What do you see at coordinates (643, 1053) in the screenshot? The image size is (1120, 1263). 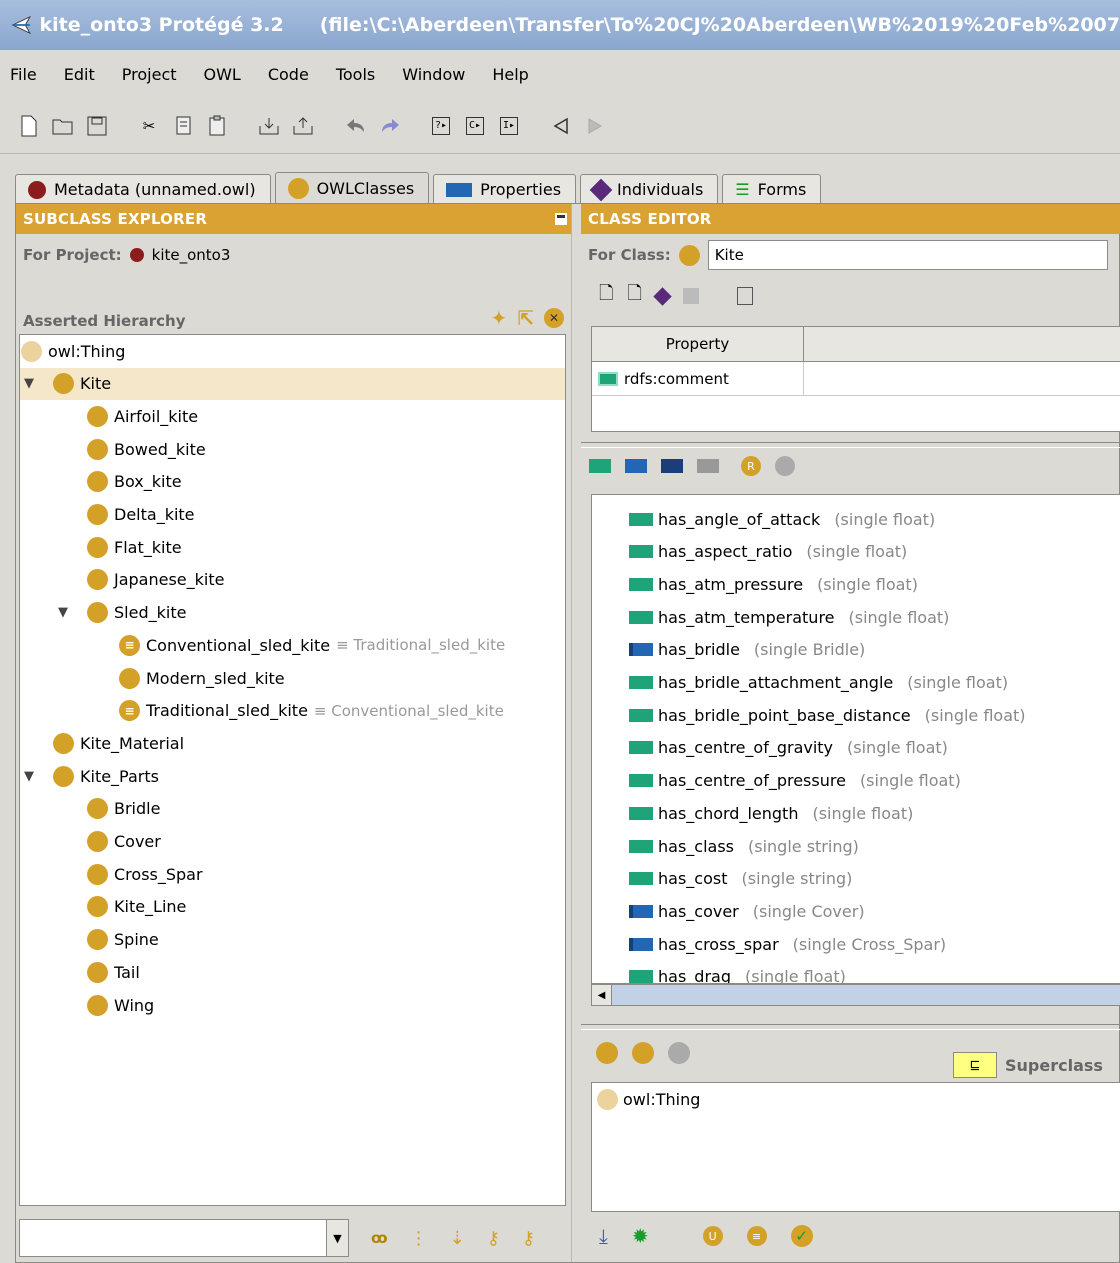 I see `add-superclass-icon` at bounding box center [643, 1053].